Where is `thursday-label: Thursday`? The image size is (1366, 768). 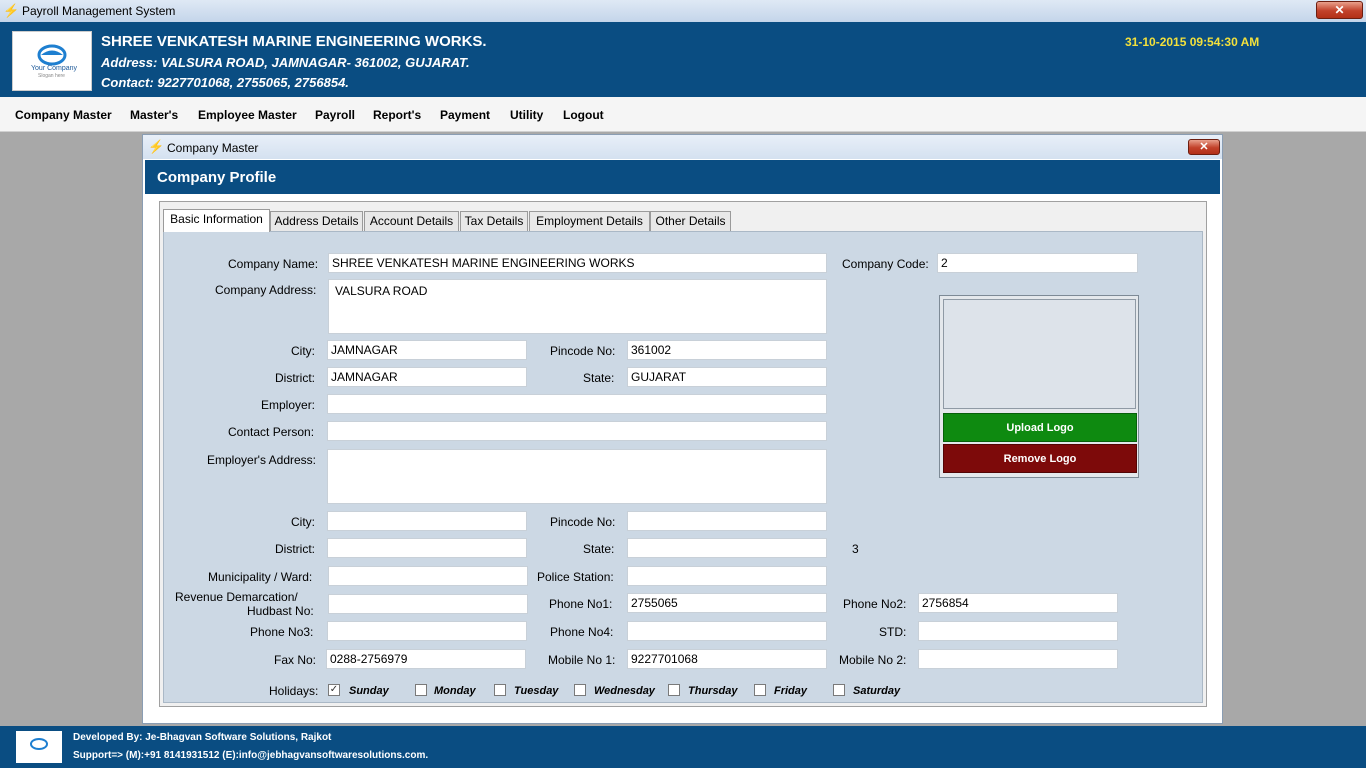
thursday-label: Thursday is located at coordinates (713, 691).